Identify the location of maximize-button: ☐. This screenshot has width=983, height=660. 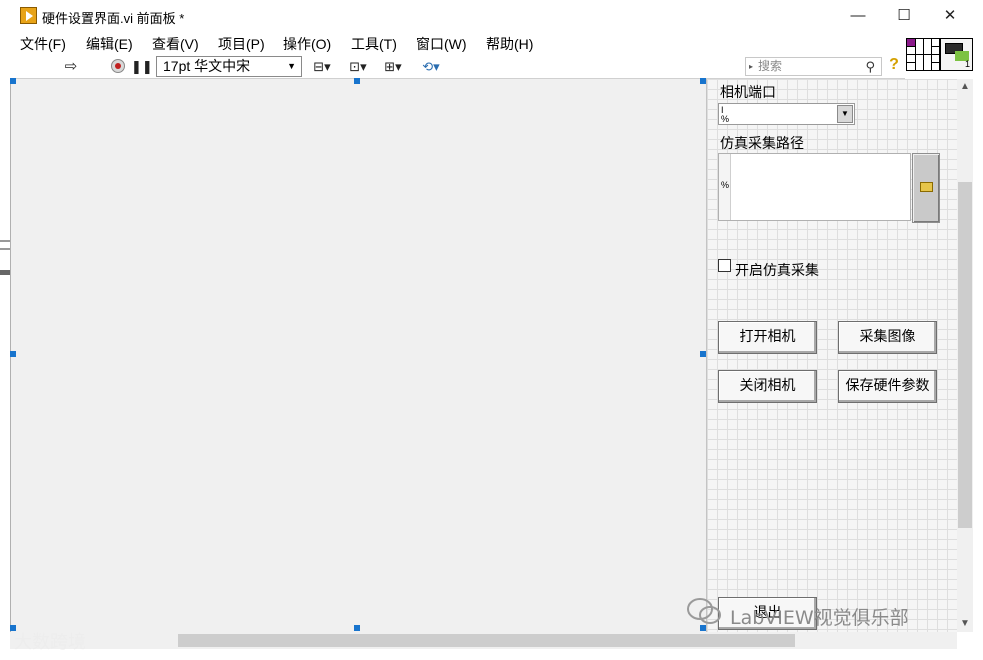
(904, 16).